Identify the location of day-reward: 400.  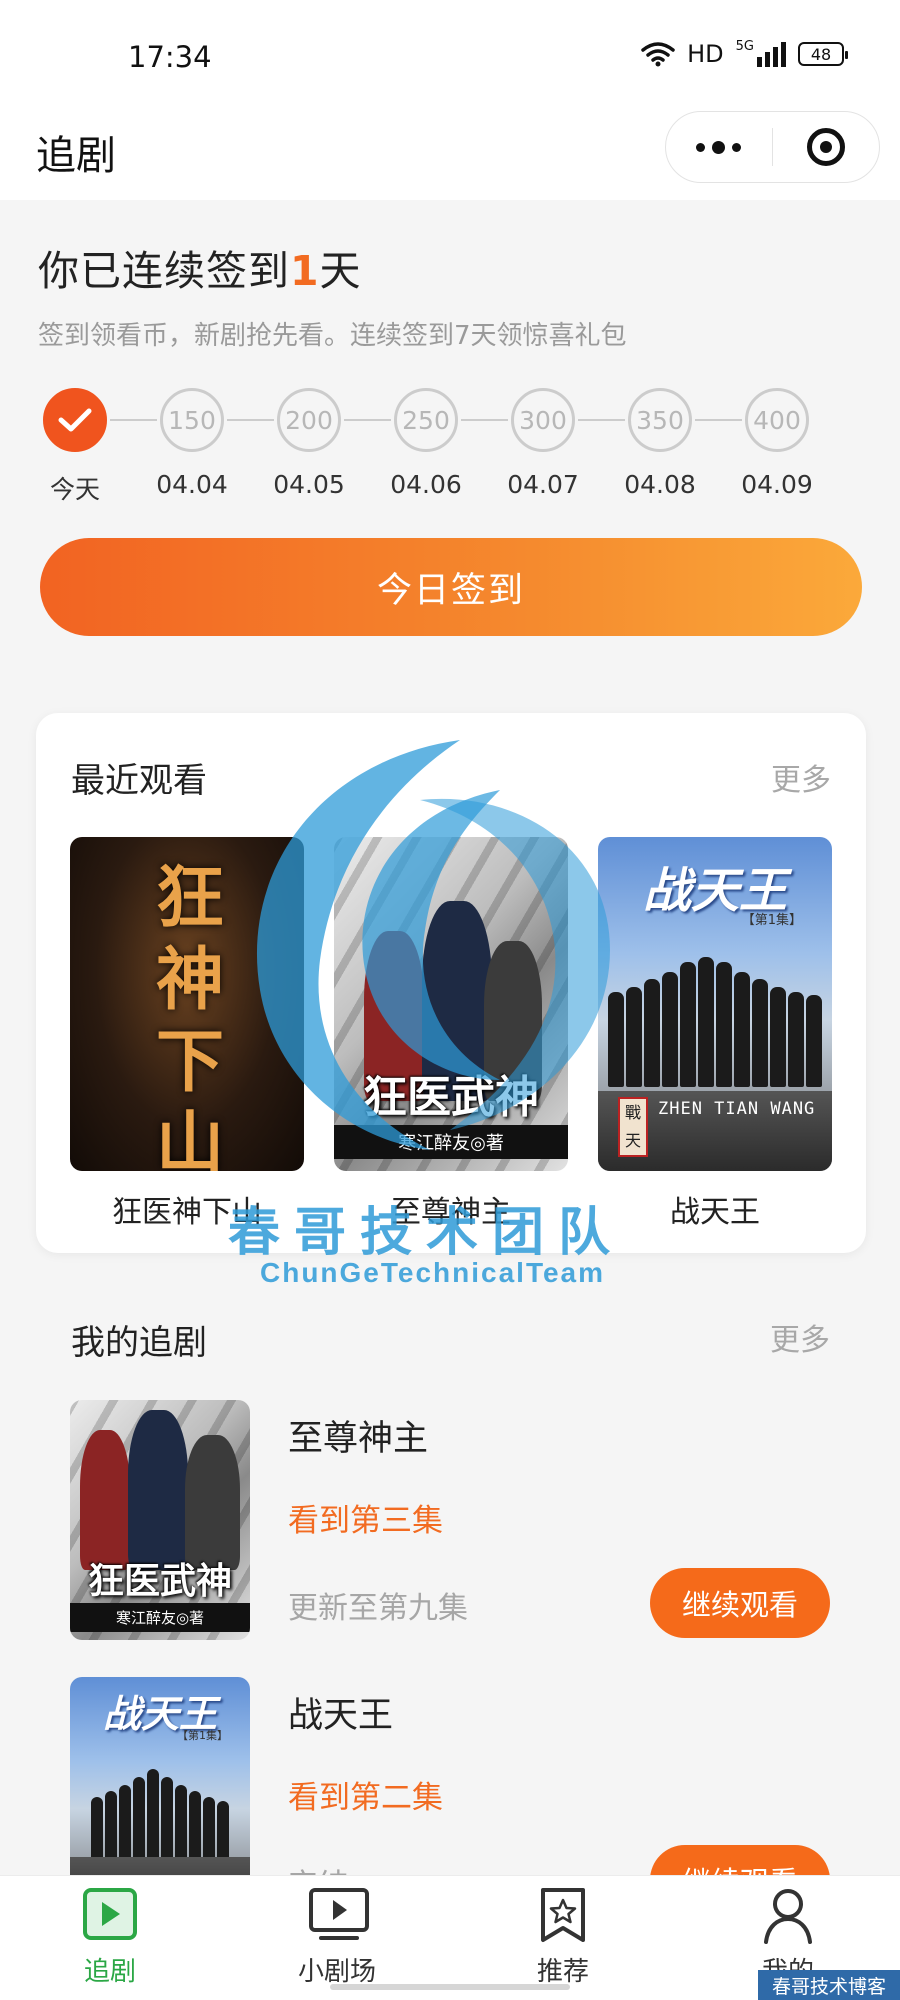
(777, 420).